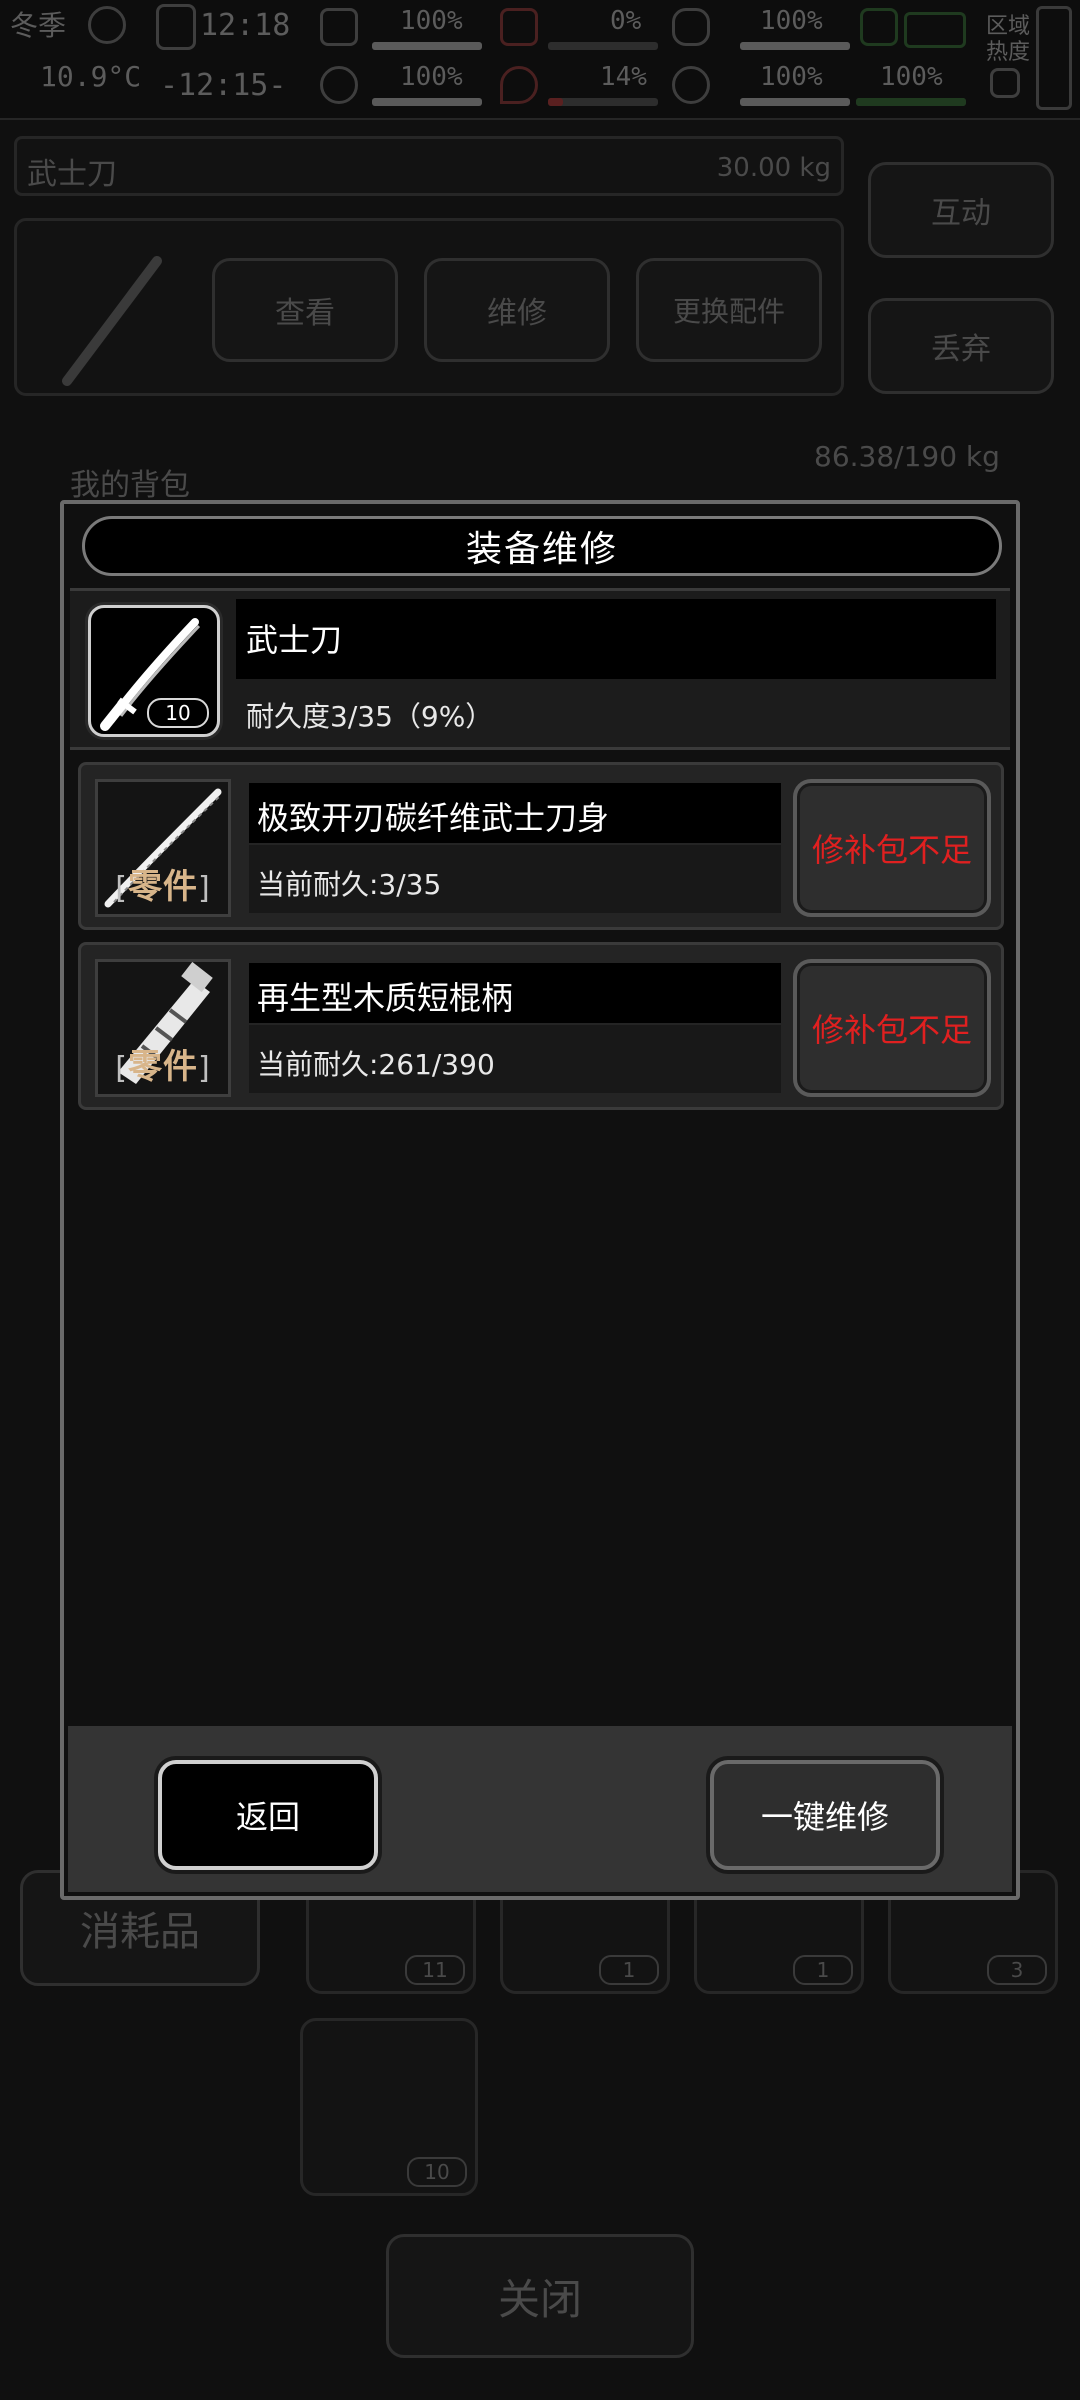  What do you see at coordinates (541, 549) in the screenshot?
I see `modal-title: 装备维修` at bounding box center [541, 549].